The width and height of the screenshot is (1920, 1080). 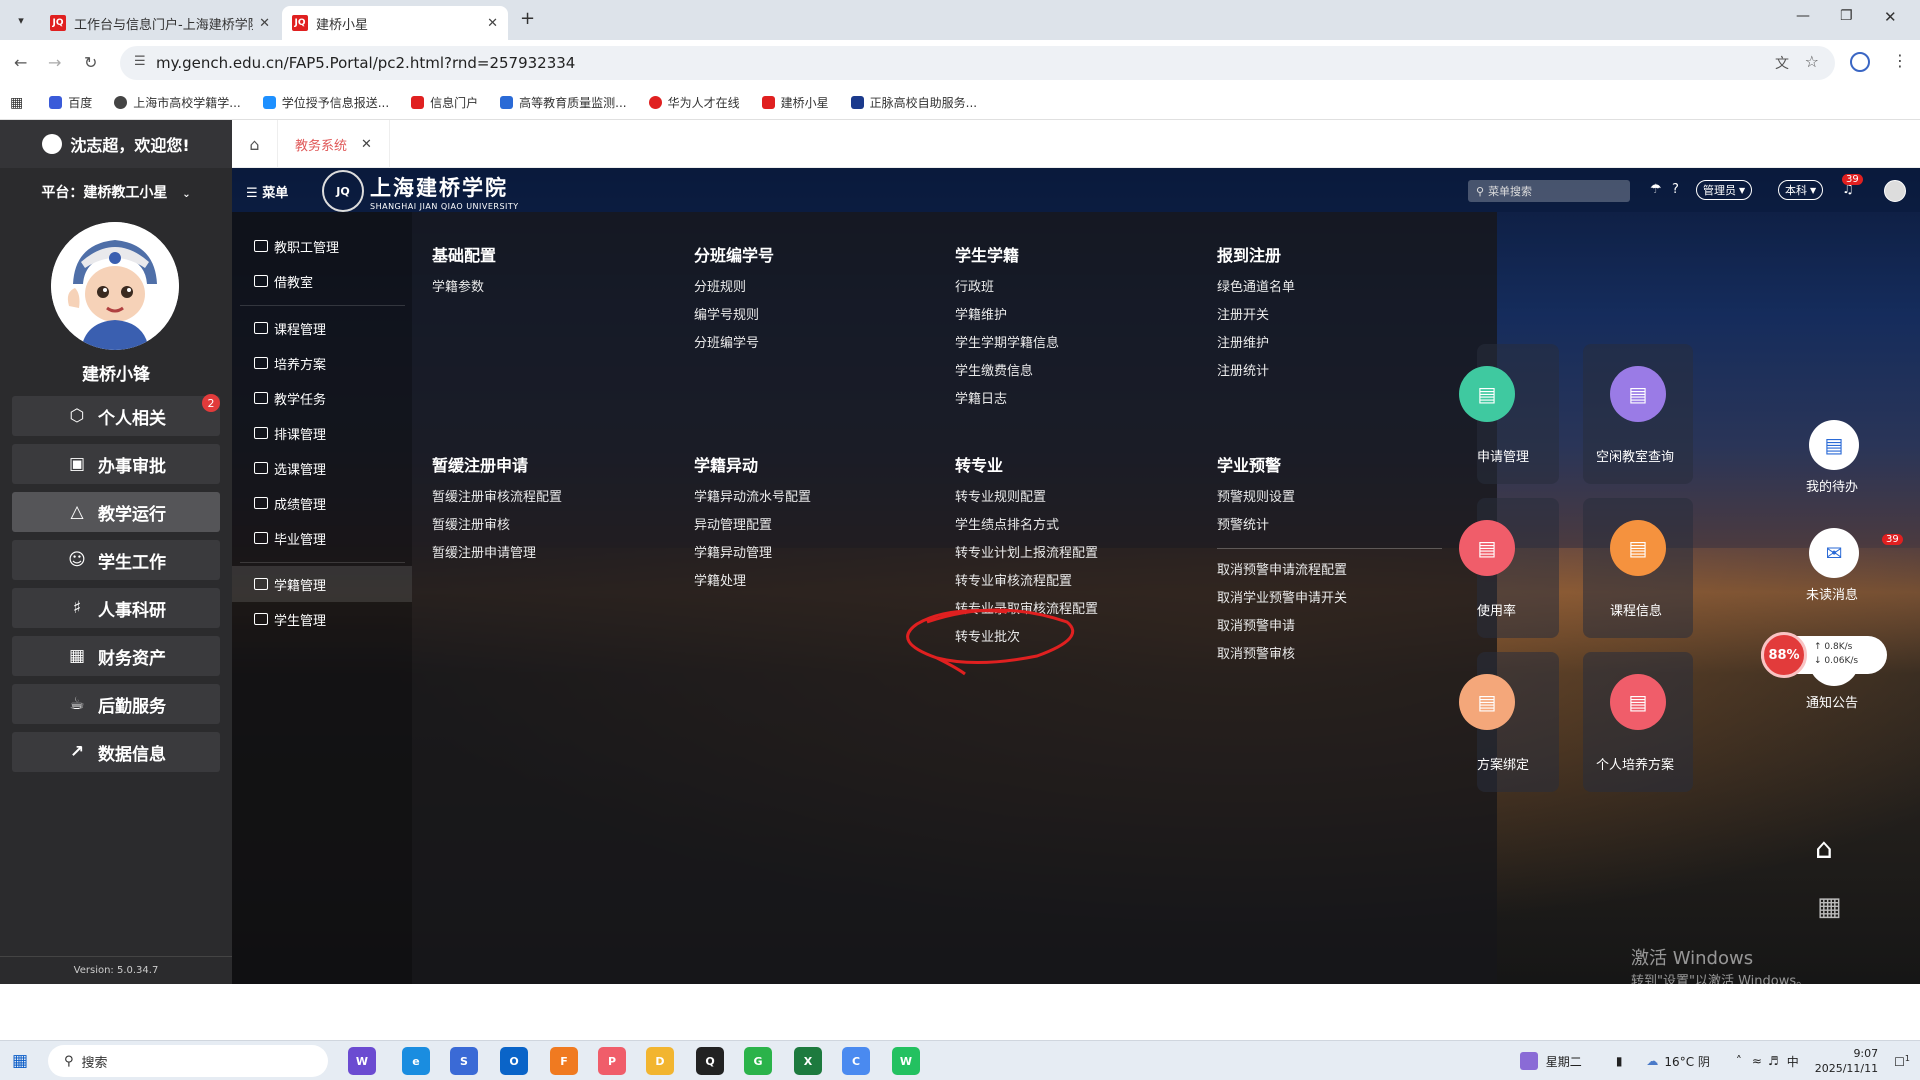 What do you see at coordinates (856, 1061) in the screenshot?
I see `chrome-icon: C` at bounding box center [856, 1061].